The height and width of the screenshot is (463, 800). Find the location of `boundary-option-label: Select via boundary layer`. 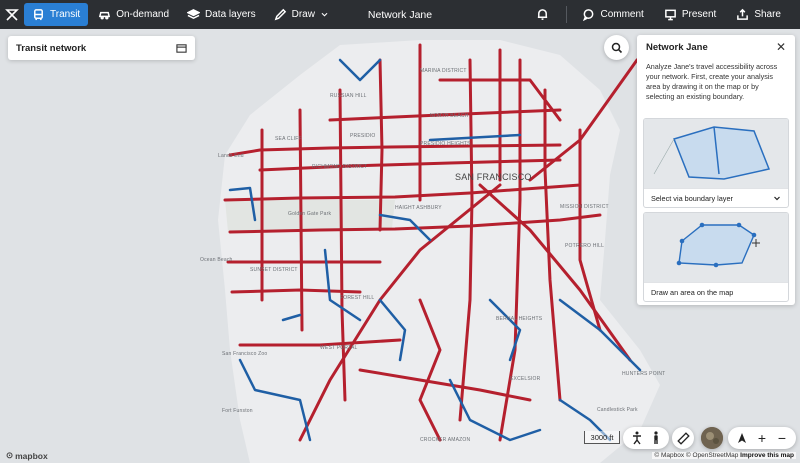

boundary-option-label: Select via boundary layer is located at coordinates (692, 198).